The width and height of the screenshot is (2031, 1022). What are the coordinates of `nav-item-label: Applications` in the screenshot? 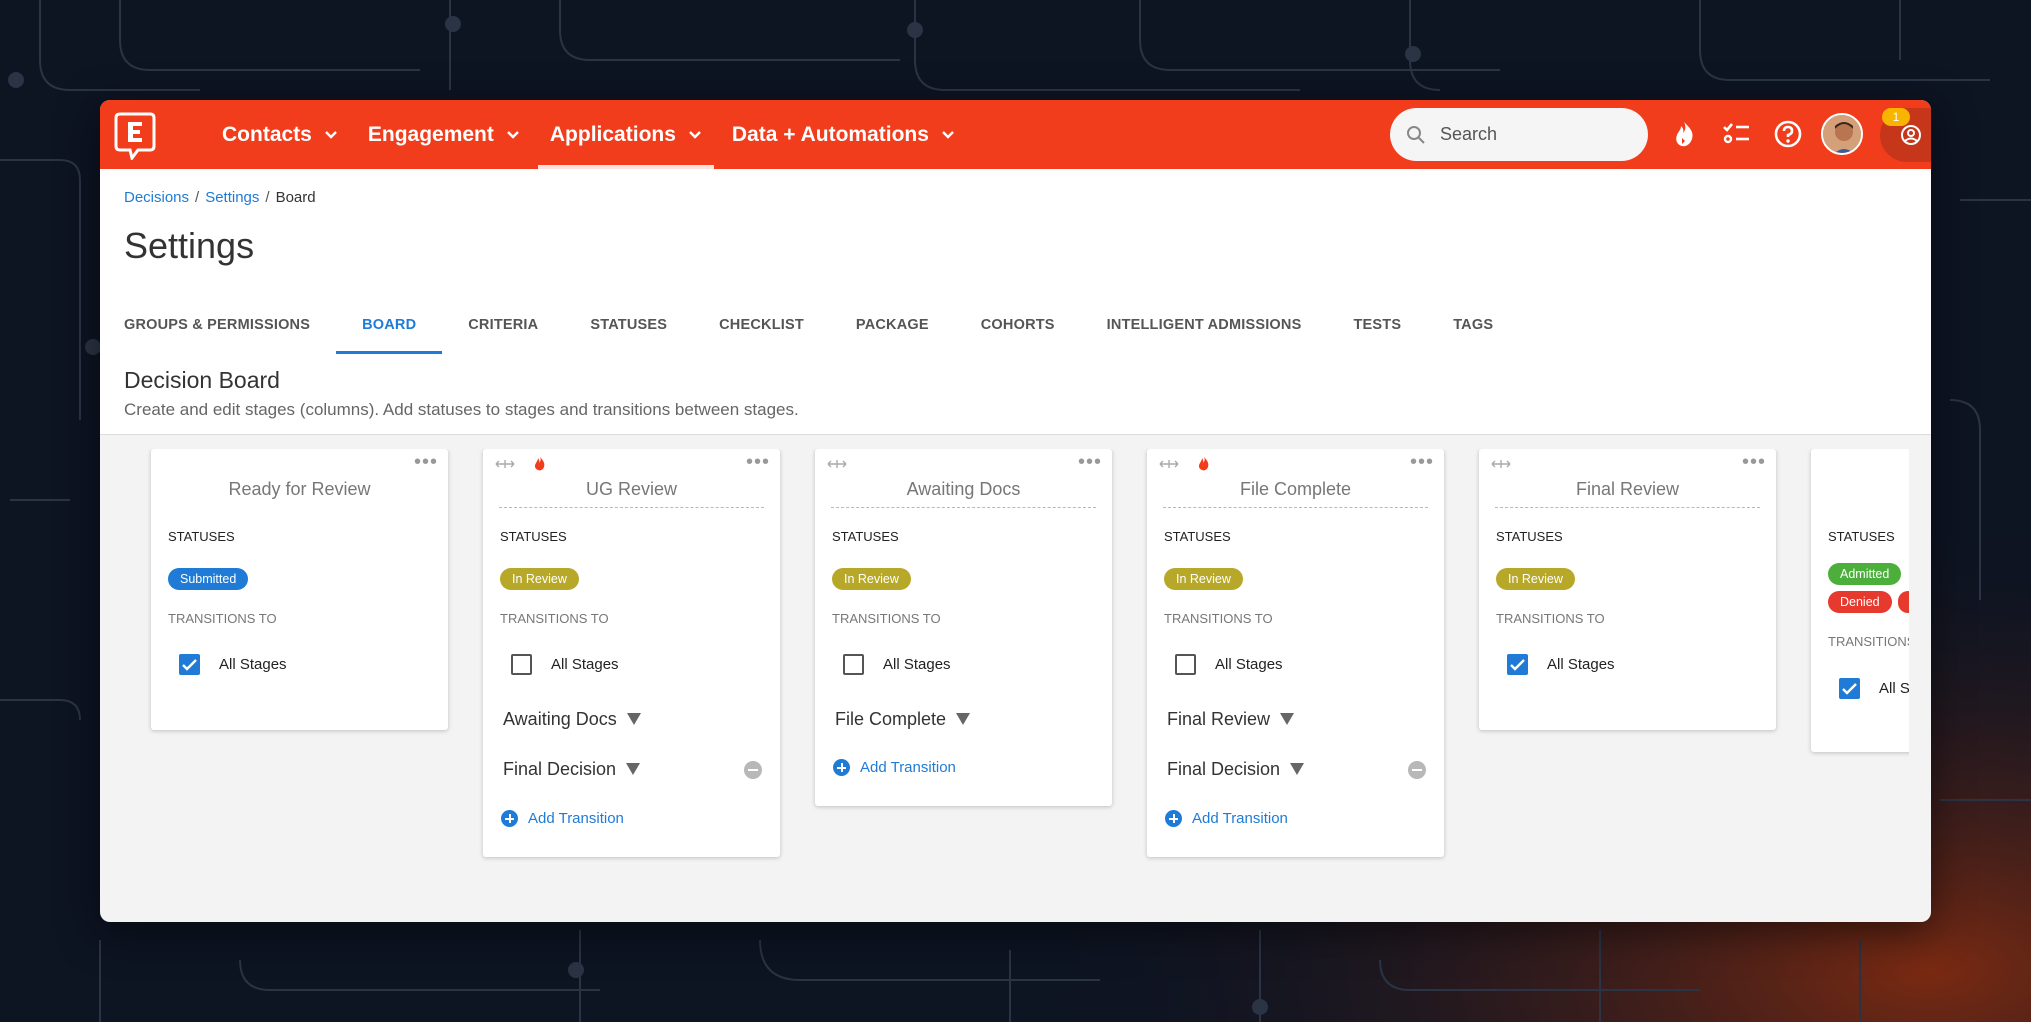 It's located at (612, 134).